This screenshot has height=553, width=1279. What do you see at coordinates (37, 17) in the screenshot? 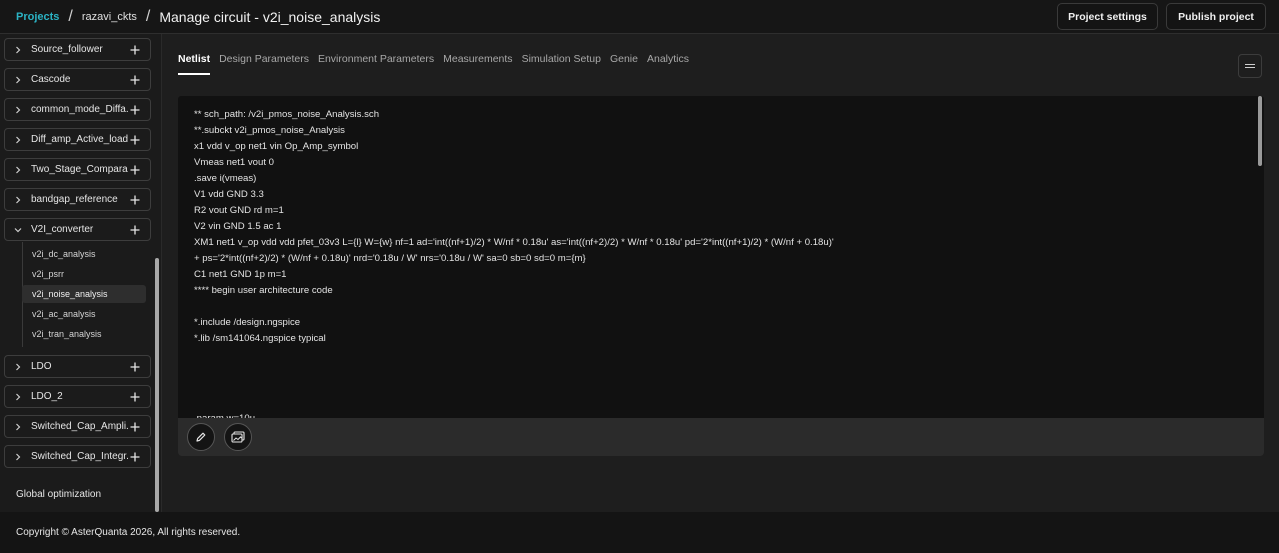
I see `breadcrumb-projects-link: Projects` at bounding box center [37, 17].